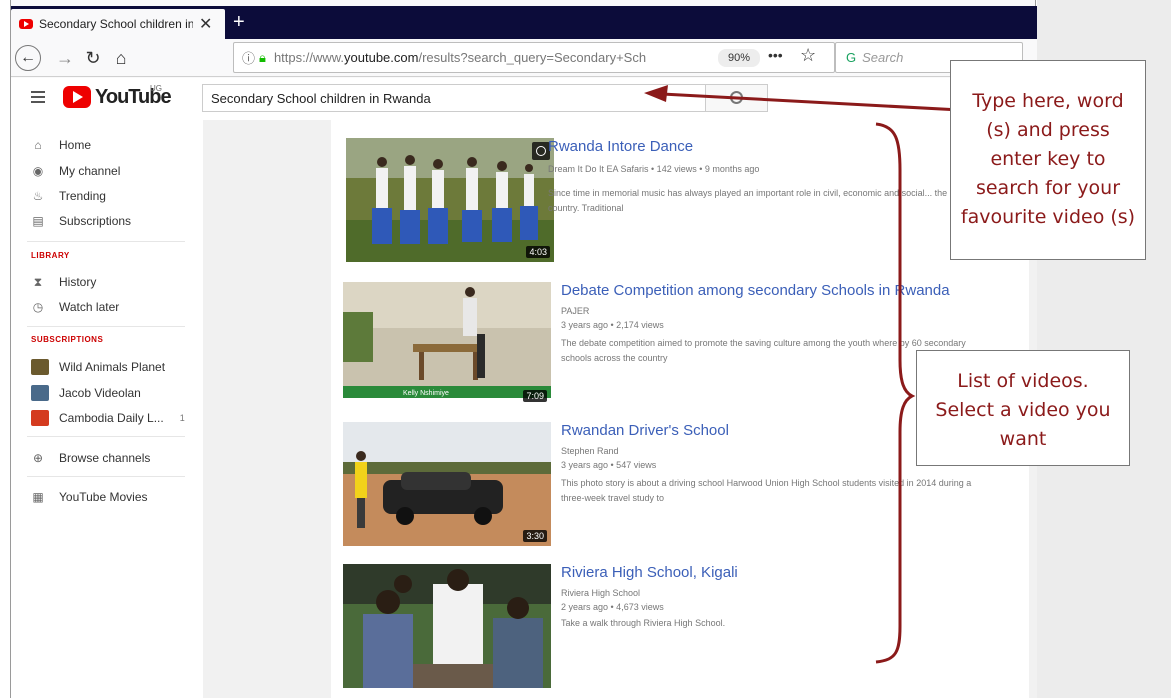 This screenshot has width=1171, height=698. I want to click on sidebar-item-watch-later: ◷ Watch later, so click(75, 307).